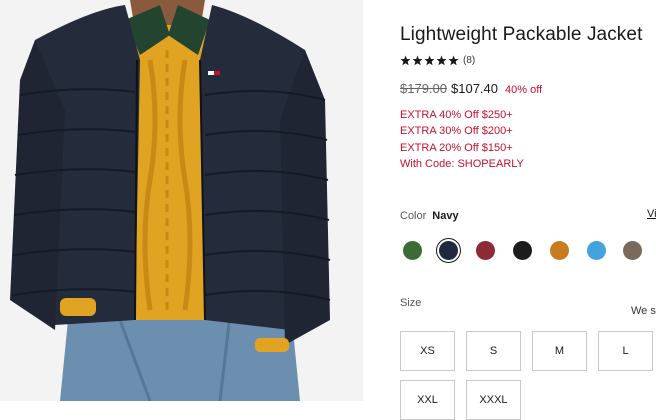 The width and height of the screenshot is (656, 420). What do you see at coordinates (423, 88) in the screenshot?
I see `original-price: $179.00` at bounding box center [423, 88].